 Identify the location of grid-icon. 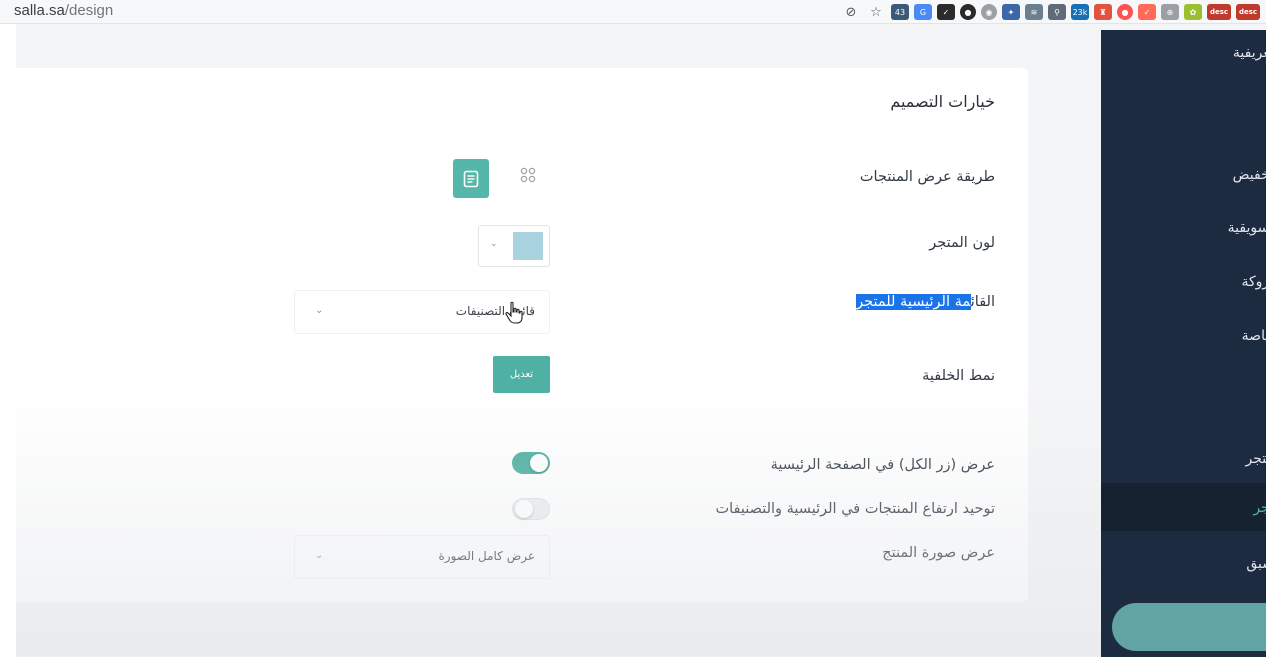
(528, 175).